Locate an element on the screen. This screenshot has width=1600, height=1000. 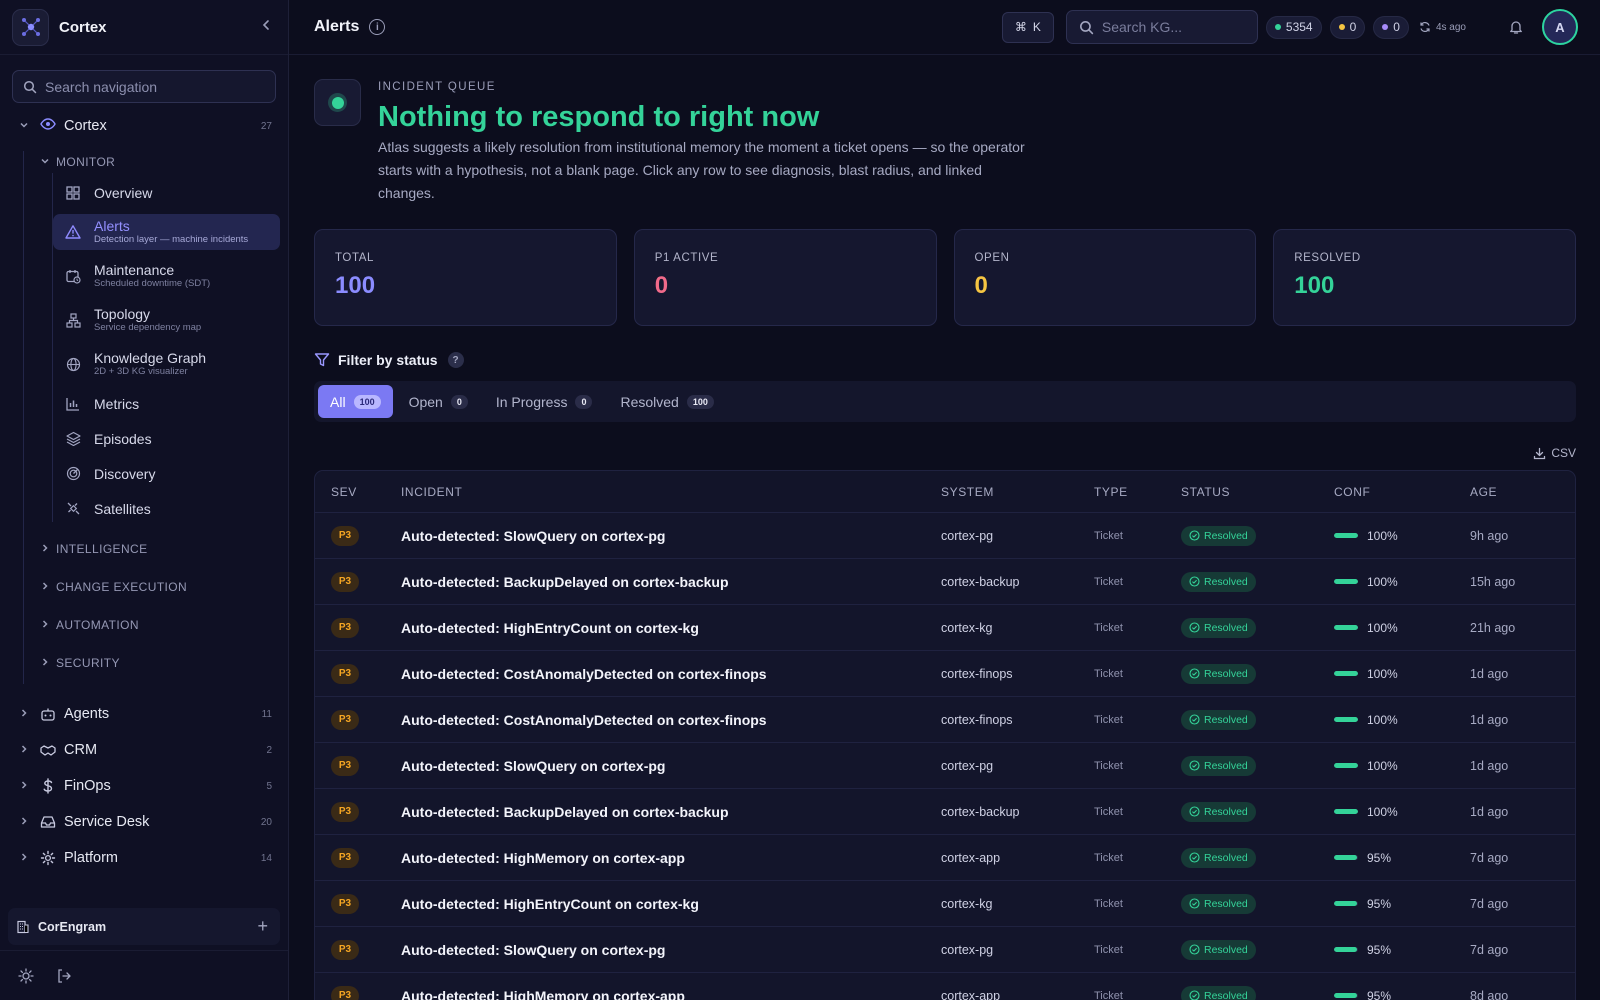
nav-item-episodes: Episodes is located at coordinates (166, 438).